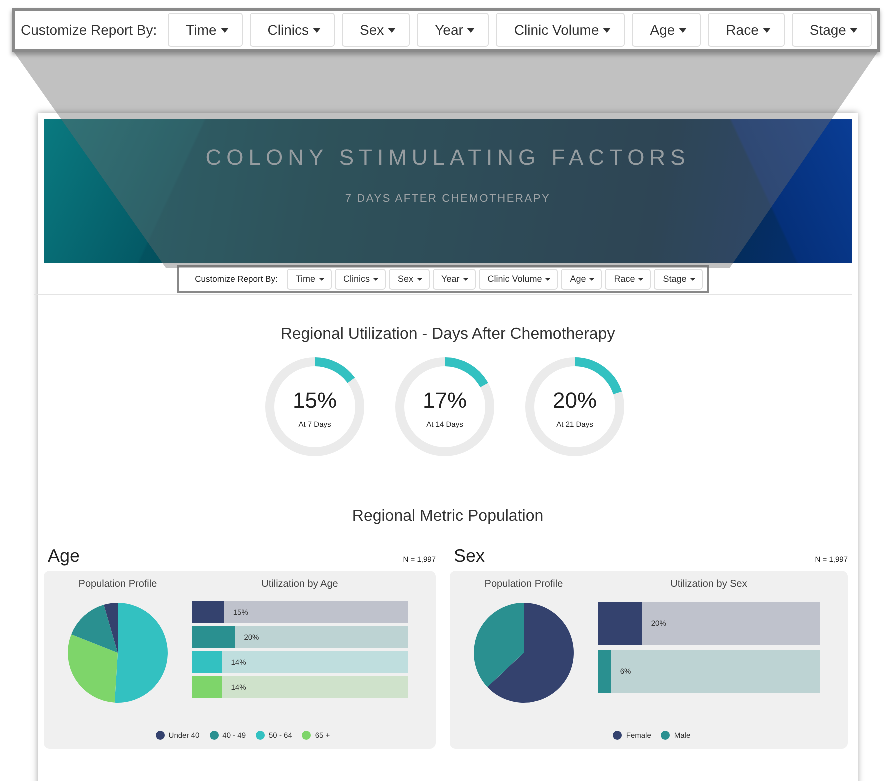 This screenshot has width=887, height=781. What do you see at coordinates (448, 199) in the screenshot?
I see `report-subtitle: 7 DAYS AFTER CHEMOTHERAPY` at bounding box center [448, 199].